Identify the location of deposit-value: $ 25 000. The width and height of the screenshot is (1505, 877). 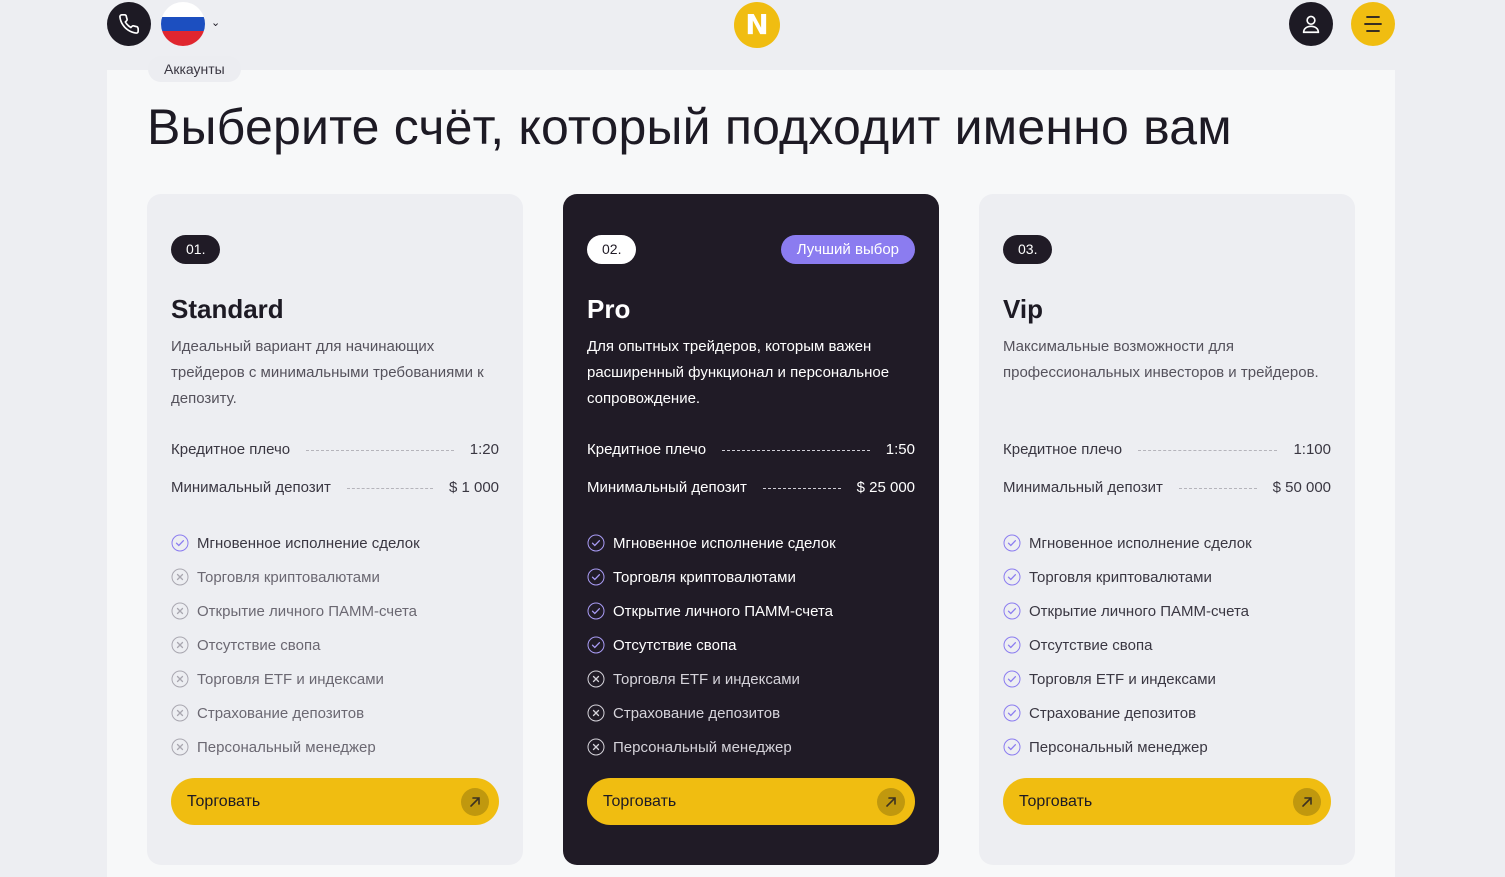
(885, 487).